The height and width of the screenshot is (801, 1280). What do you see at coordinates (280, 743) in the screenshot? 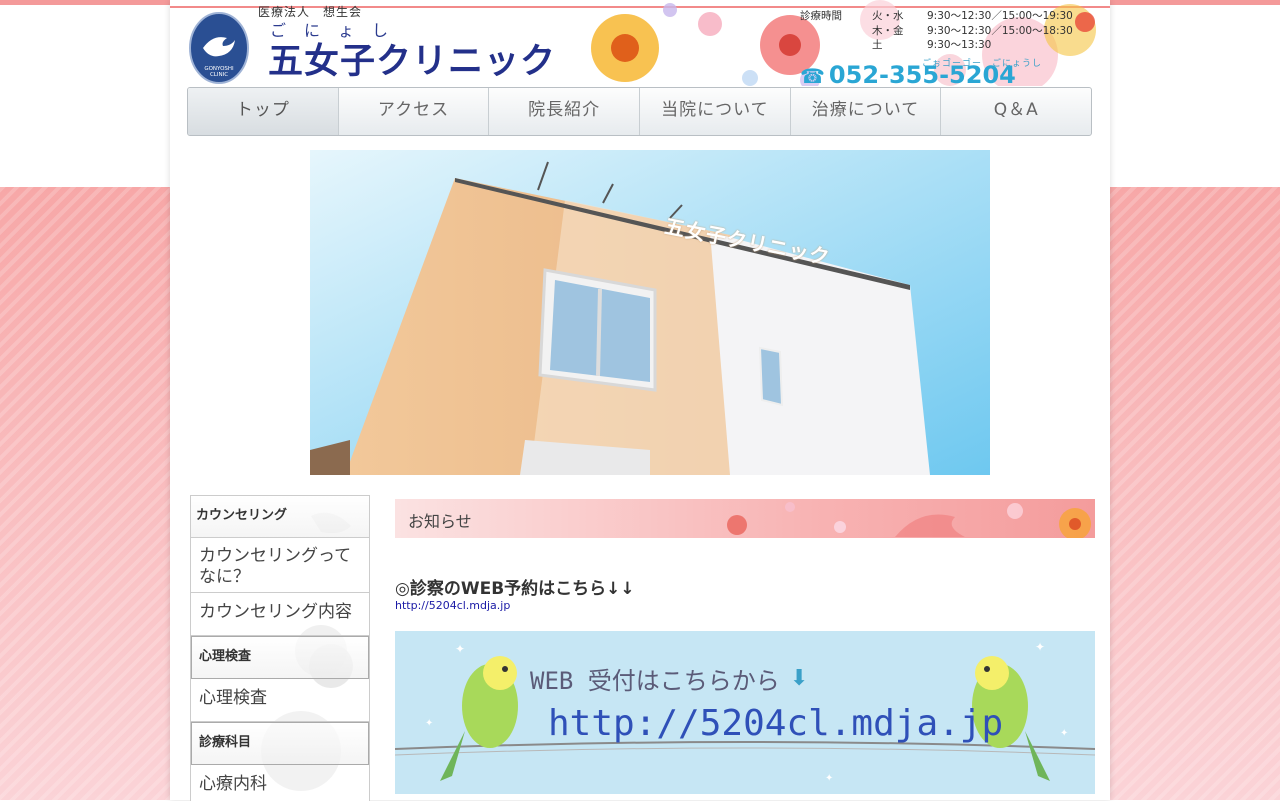
I see `sidebar-heading-departments: 診療科目` at bounding box center [280, 743].